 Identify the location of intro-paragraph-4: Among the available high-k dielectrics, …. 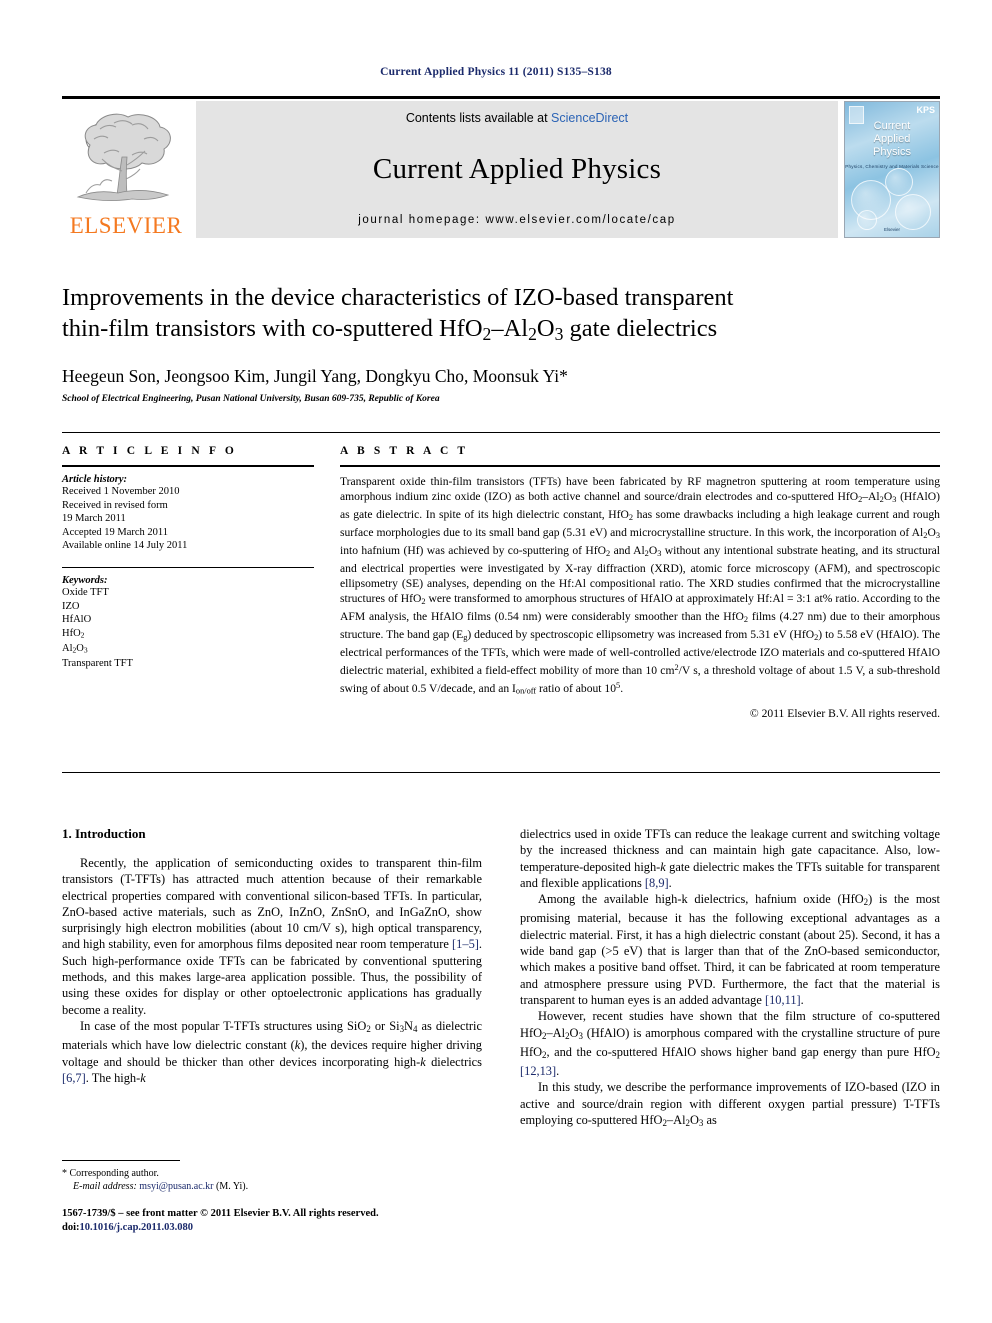
(730, 949).